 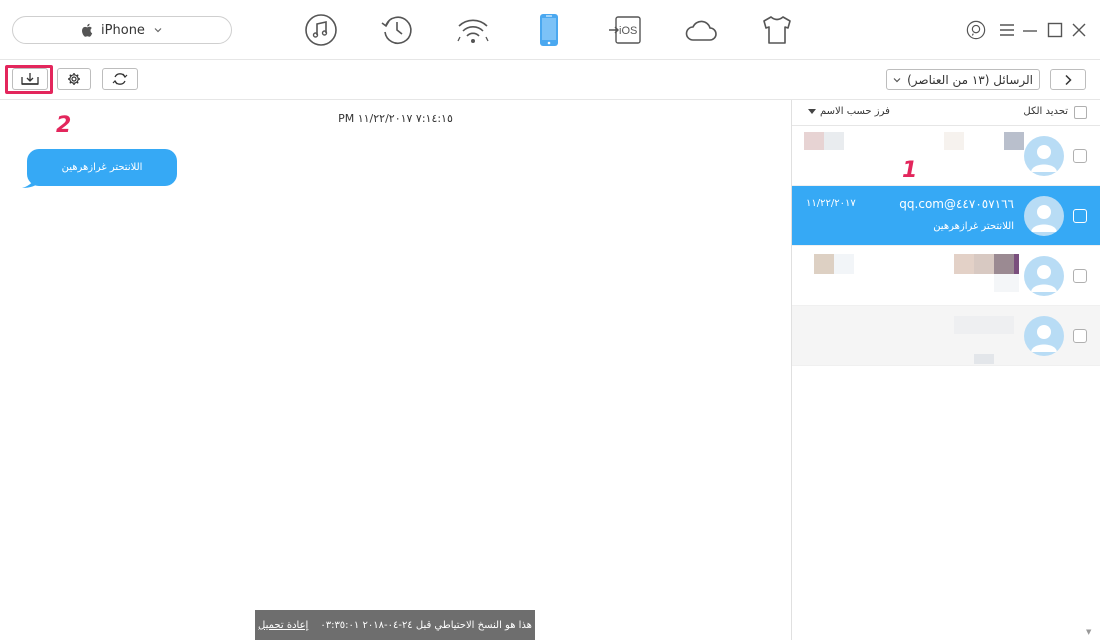 I want to click on iphone-icon, so click(x=549, y=30).